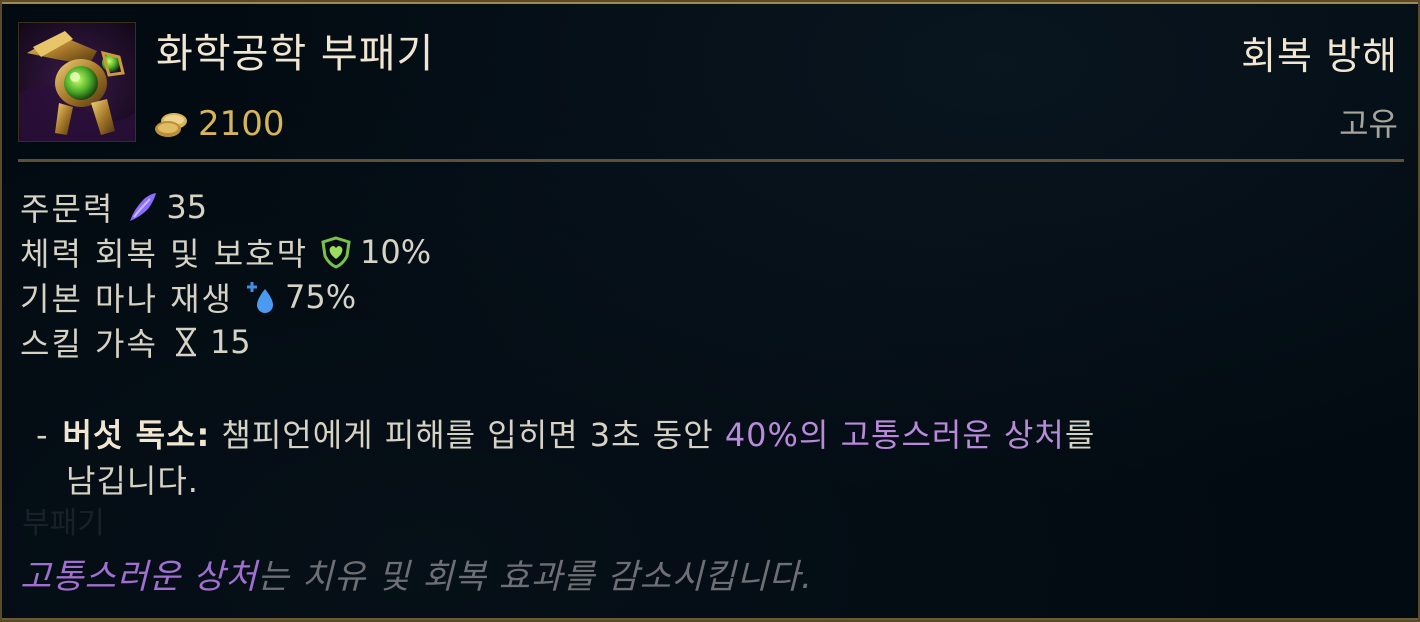 This screenshot has height=622, width=1420. I want to click on stat-row-ability-haste: 스킬 가속 15, so click(225, 341).